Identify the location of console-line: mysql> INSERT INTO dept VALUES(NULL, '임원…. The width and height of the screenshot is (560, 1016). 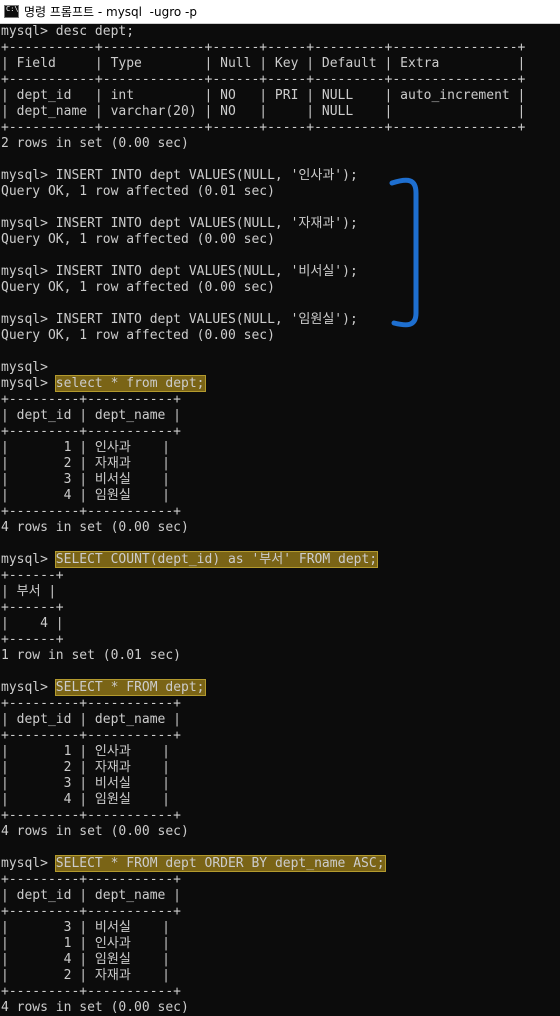
(179, 319).